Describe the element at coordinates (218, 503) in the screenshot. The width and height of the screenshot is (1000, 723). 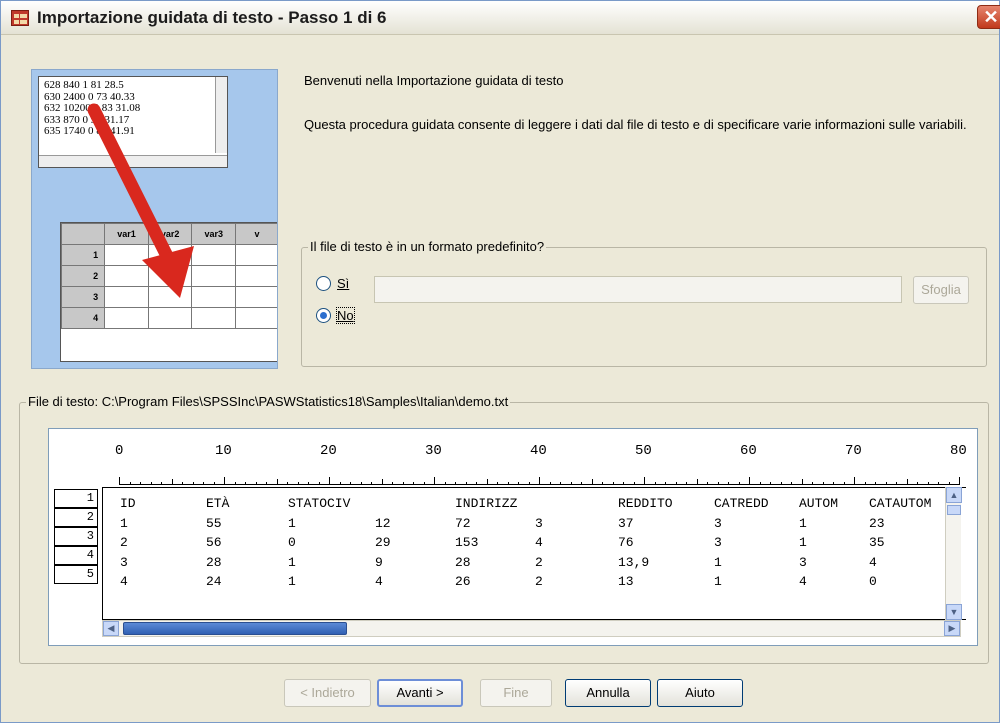
I see `preview-cell: ETÀ` at that location.